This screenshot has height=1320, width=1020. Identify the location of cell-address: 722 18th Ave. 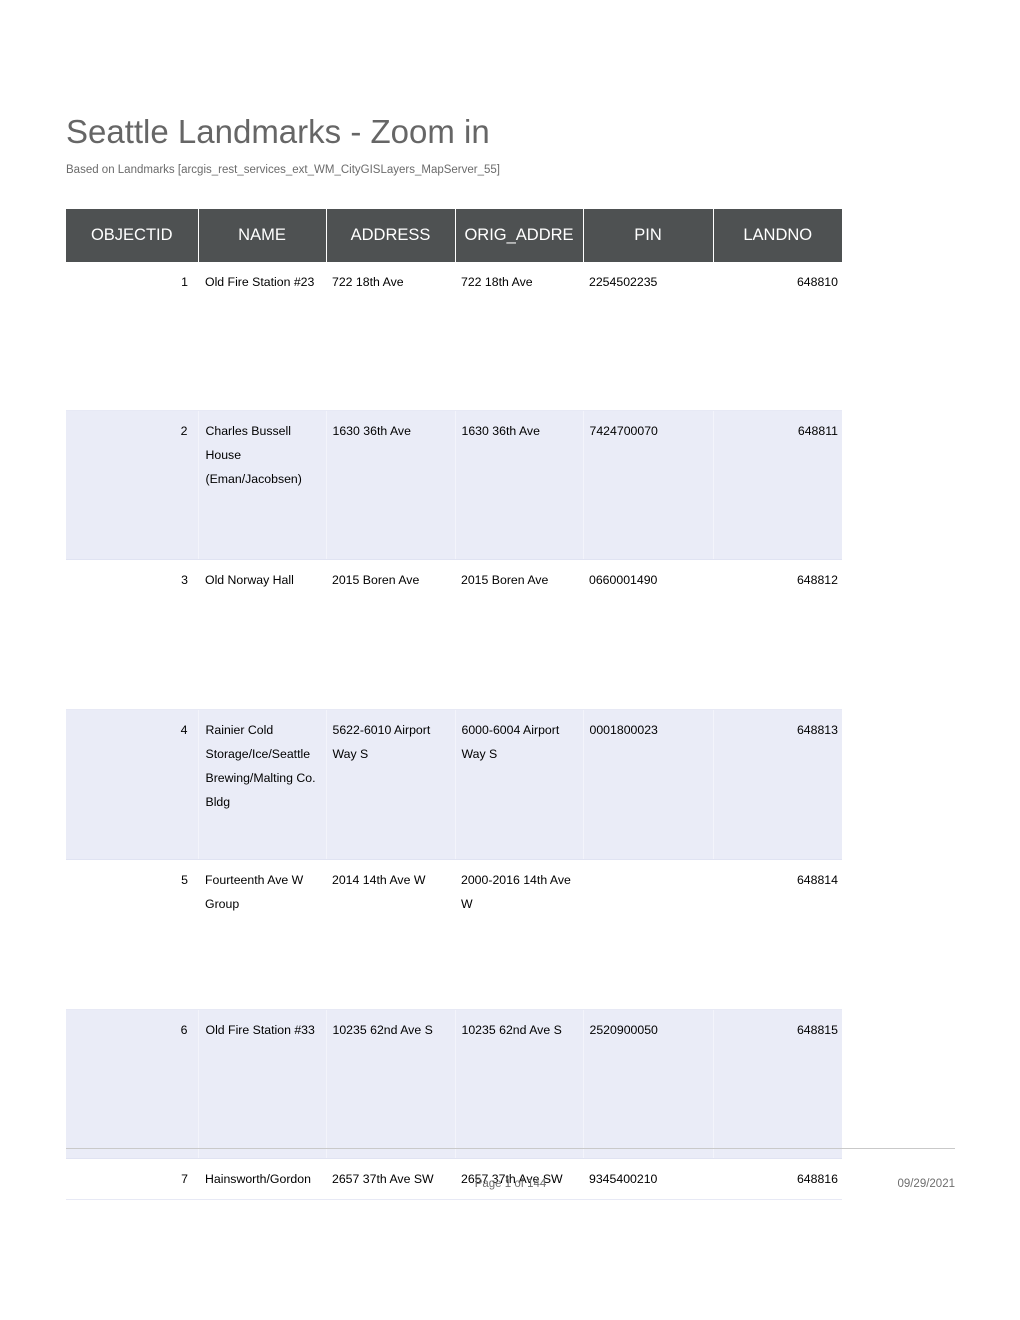
(390, 336).